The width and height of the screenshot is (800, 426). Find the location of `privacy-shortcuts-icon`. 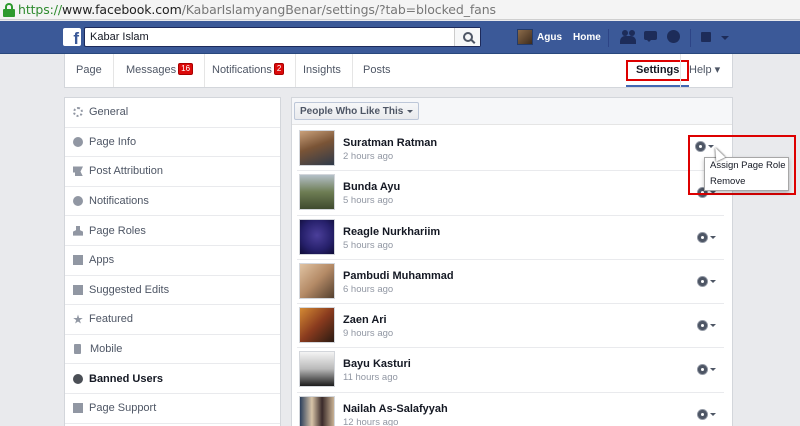

privacy-shortcuts-icon is located at coordinates (706, 37).